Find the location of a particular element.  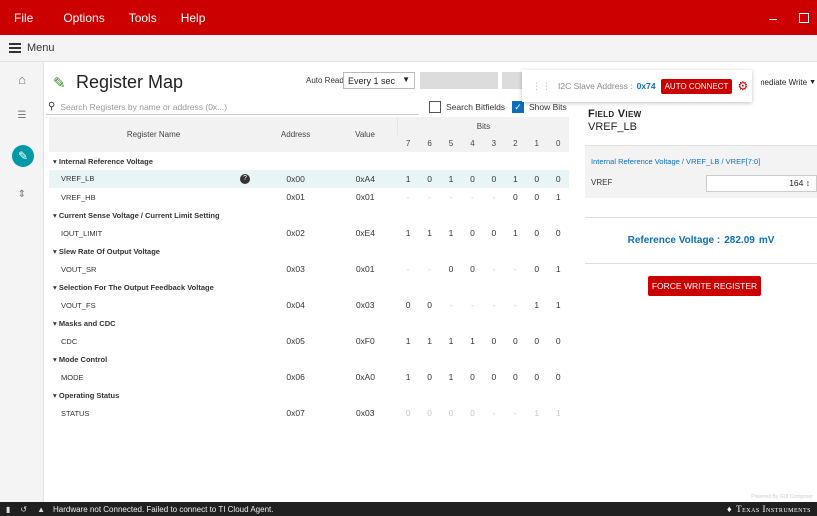

register-row: STATUS 0x07 0x03 0 0 0 0 - - 1 1 is located at coordinates (309, 413).